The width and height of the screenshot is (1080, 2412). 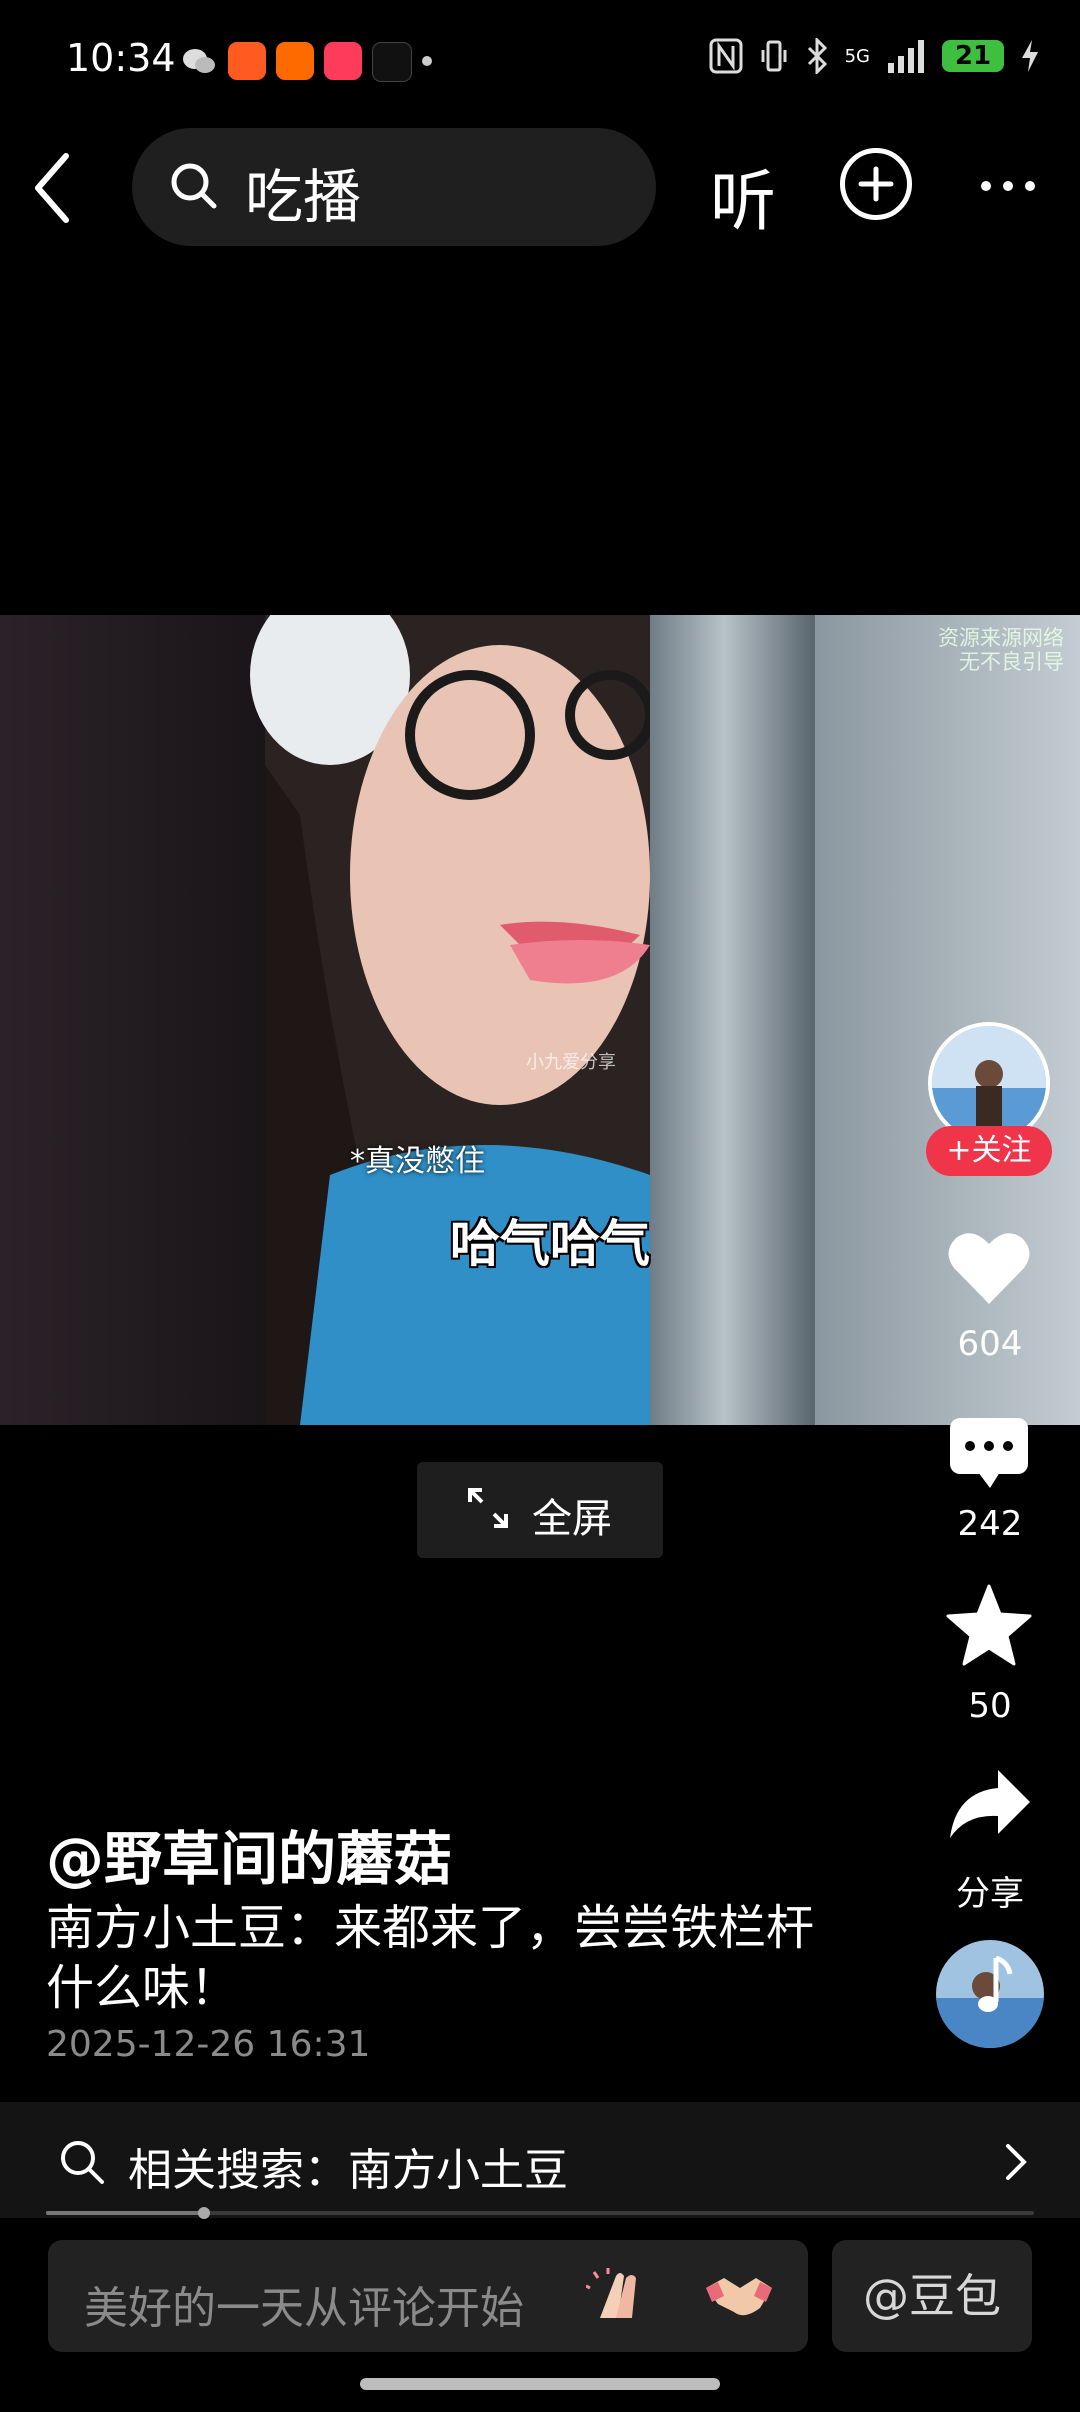 What do you see at coordinates (417, 1161) in the screenshot?
I see `video-caption-small: *真没憋住` at bounding box center [417, 1161].